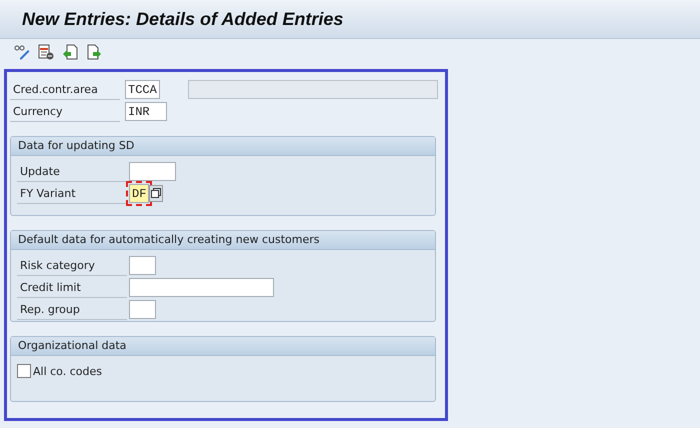 The image size is (700, 428). What do you see at coordinates (70, 52) in the screenshot?
I see `previous-page-icon` at bounding box center [70, 52].